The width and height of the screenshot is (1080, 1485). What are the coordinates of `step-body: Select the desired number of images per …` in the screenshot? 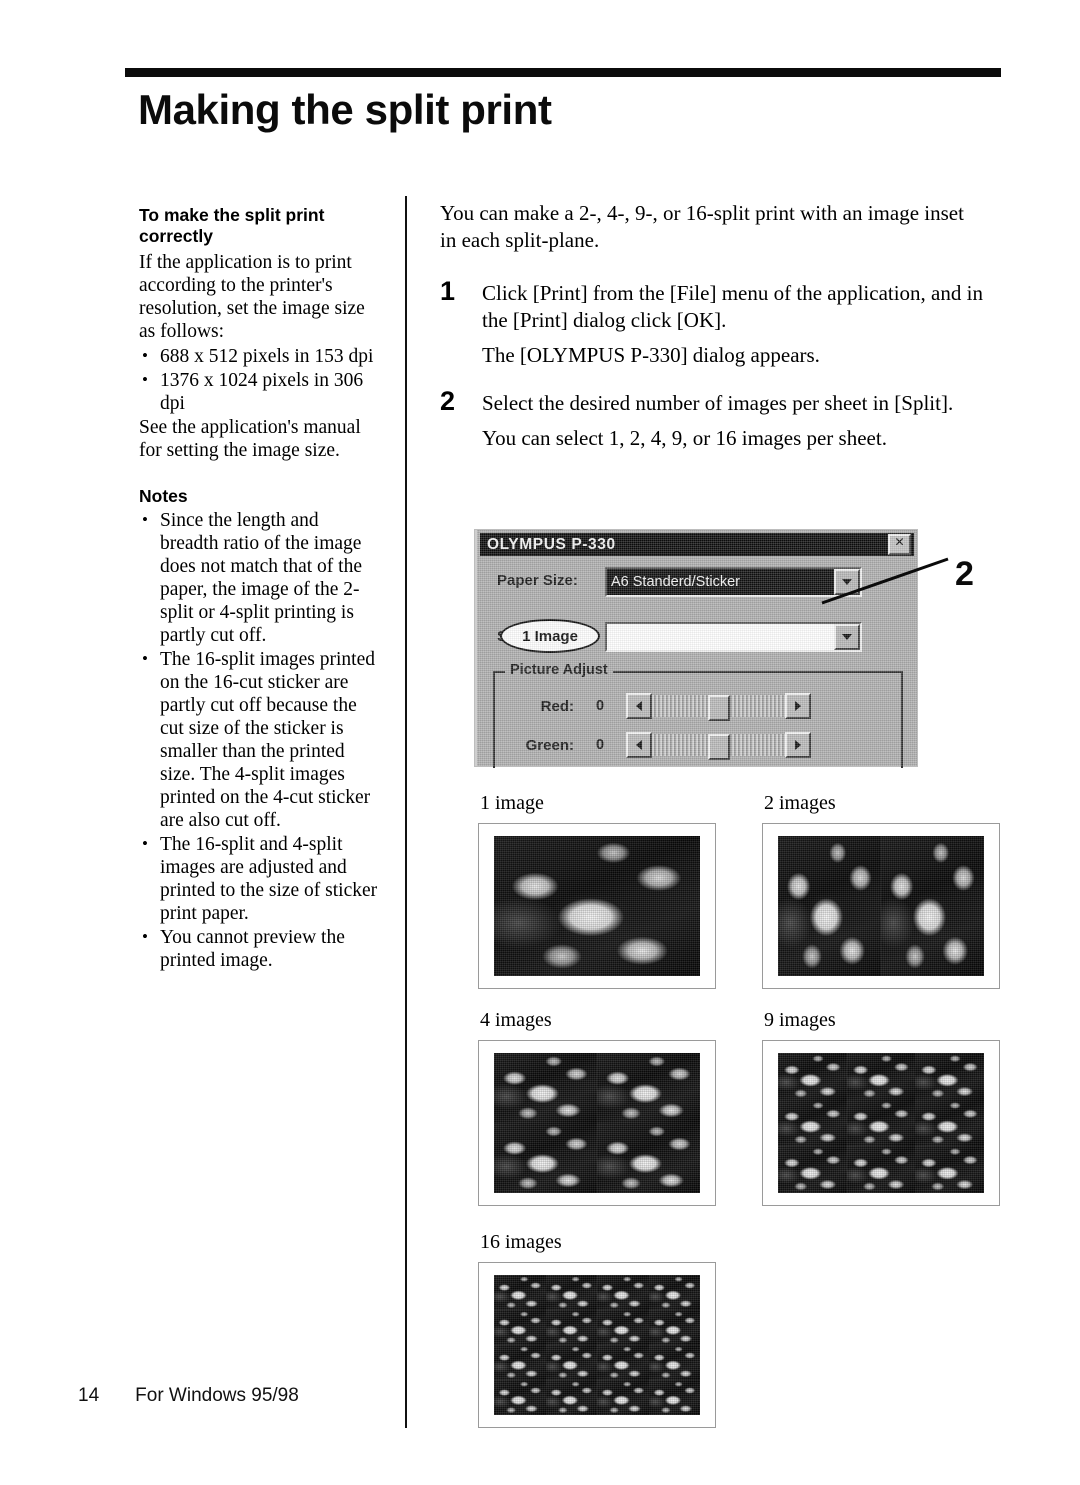 It's located at (718, 403).